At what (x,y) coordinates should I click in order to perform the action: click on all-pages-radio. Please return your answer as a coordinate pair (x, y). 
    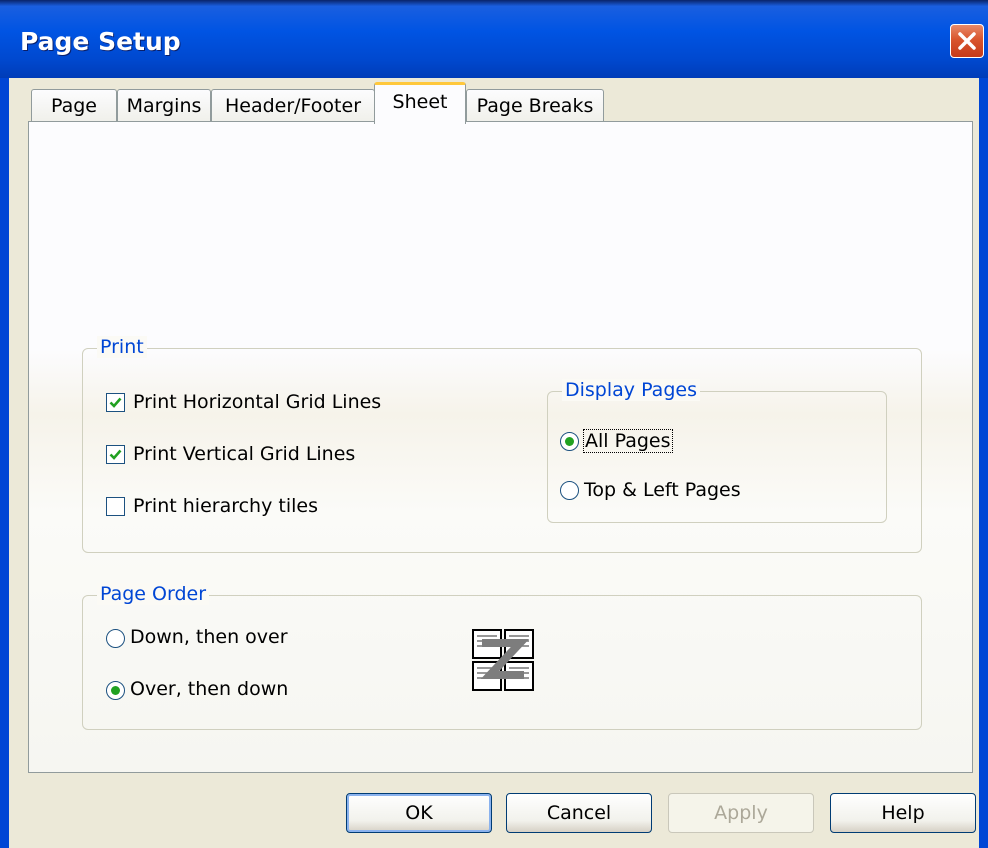
    Looking at the image, I should click on (569, 441).